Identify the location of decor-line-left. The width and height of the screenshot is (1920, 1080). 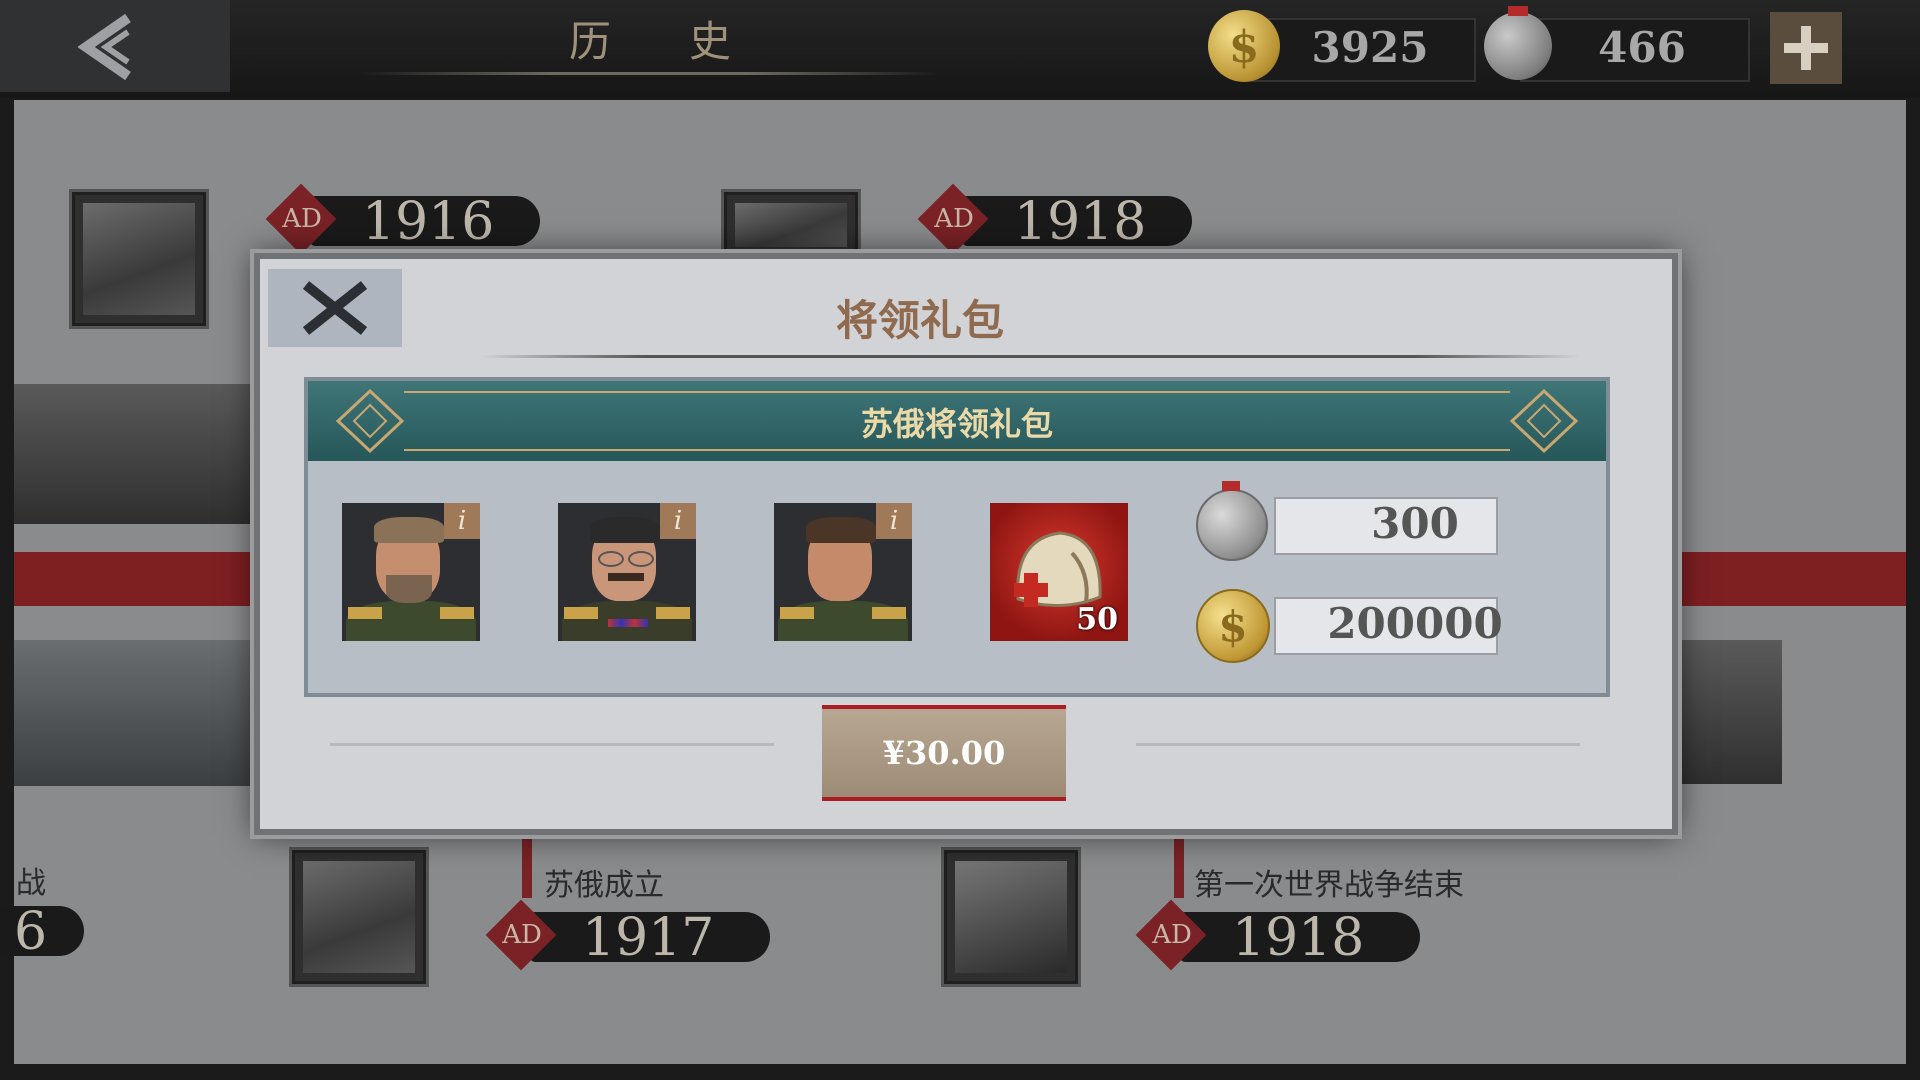
(552, 744).